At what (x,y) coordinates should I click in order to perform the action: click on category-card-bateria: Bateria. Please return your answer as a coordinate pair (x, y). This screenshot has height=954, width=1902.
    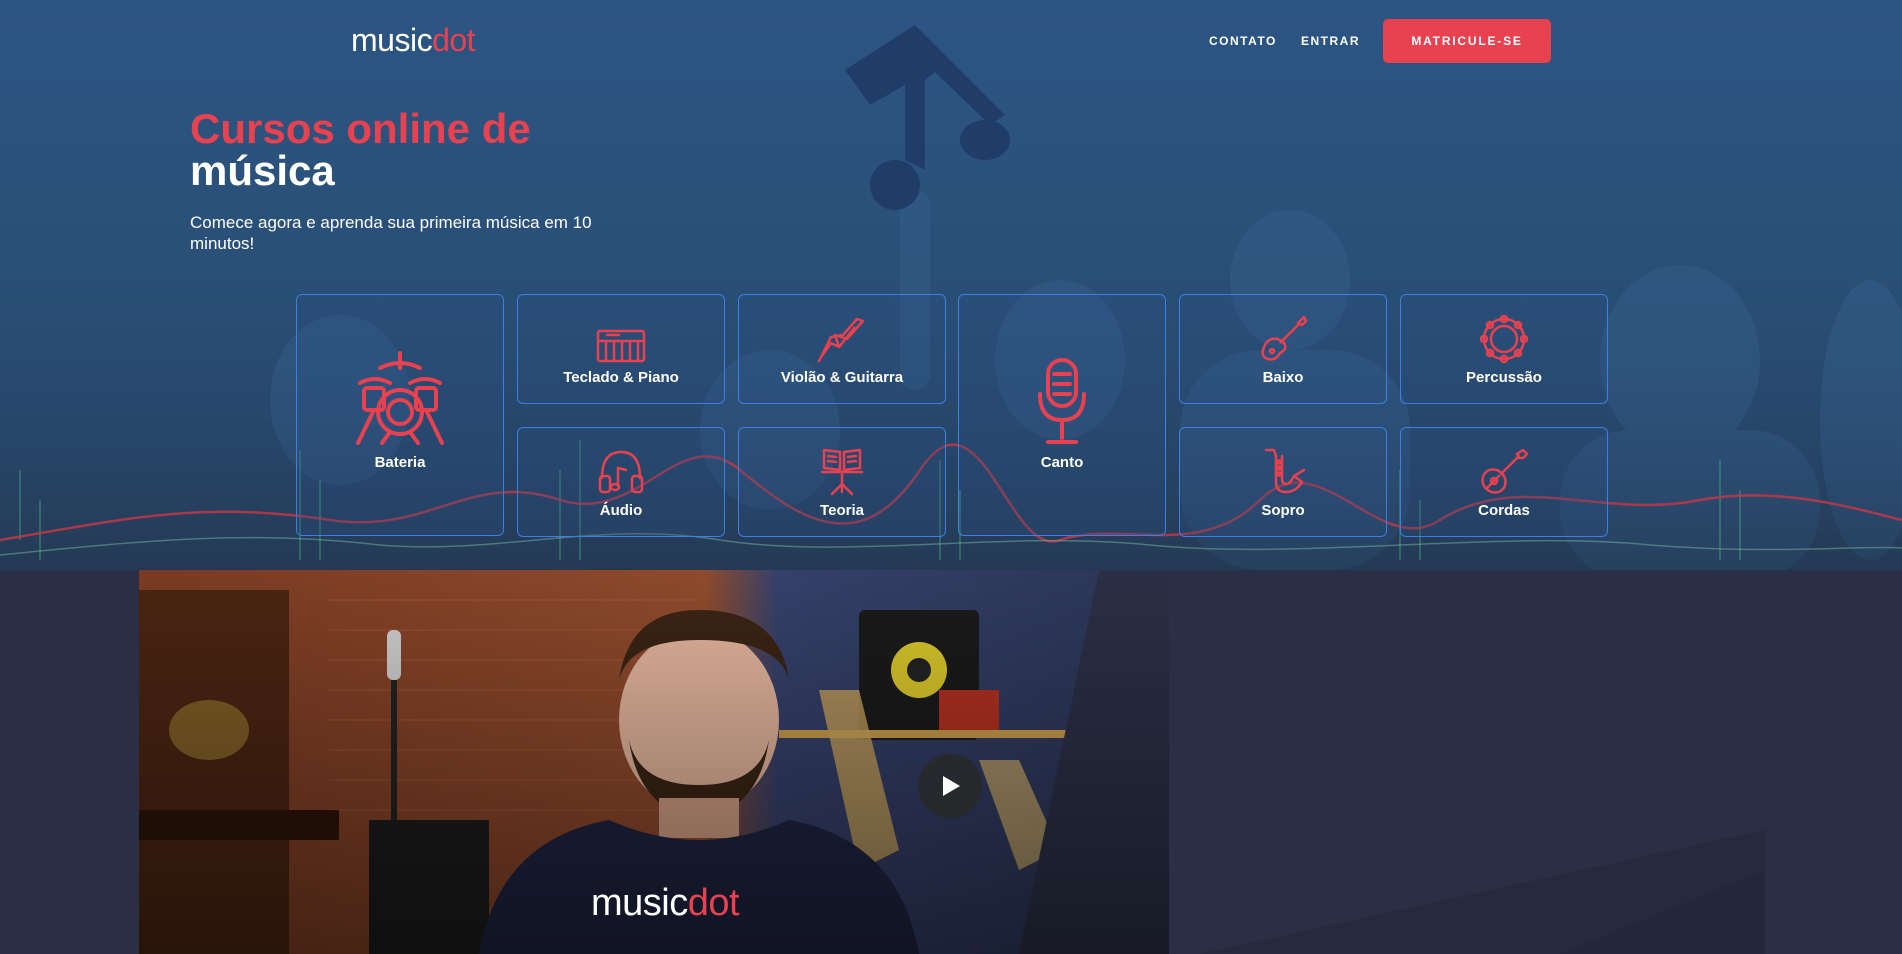
    Looking at the image, I should click on (400, 415).